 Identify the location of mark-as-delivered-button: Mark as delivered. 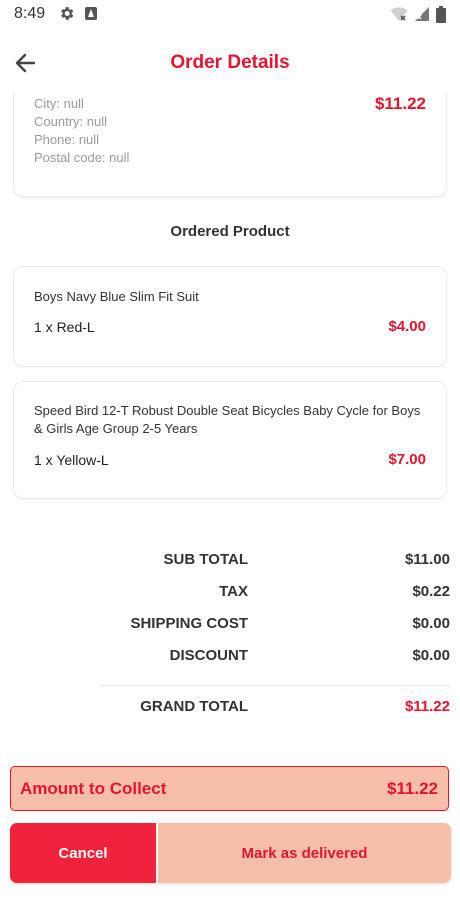
(304, 853).